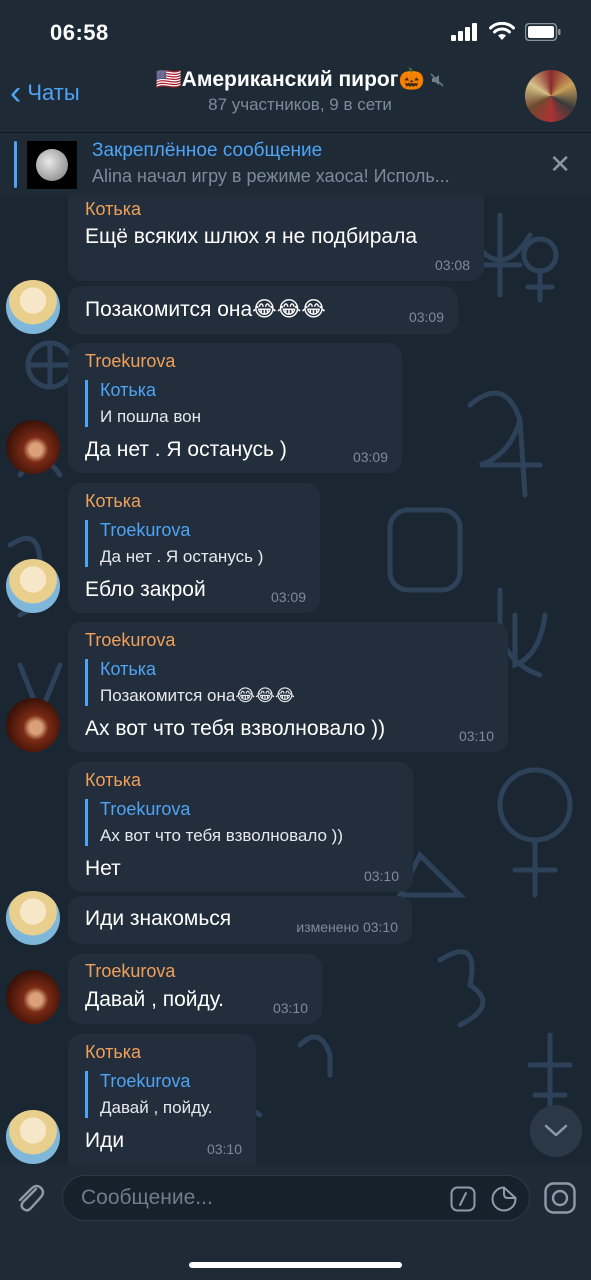  Describe the element at coordinates (186, 449) in the screenshot. I see `message-text: Да нет . Я останусь )` at that location.